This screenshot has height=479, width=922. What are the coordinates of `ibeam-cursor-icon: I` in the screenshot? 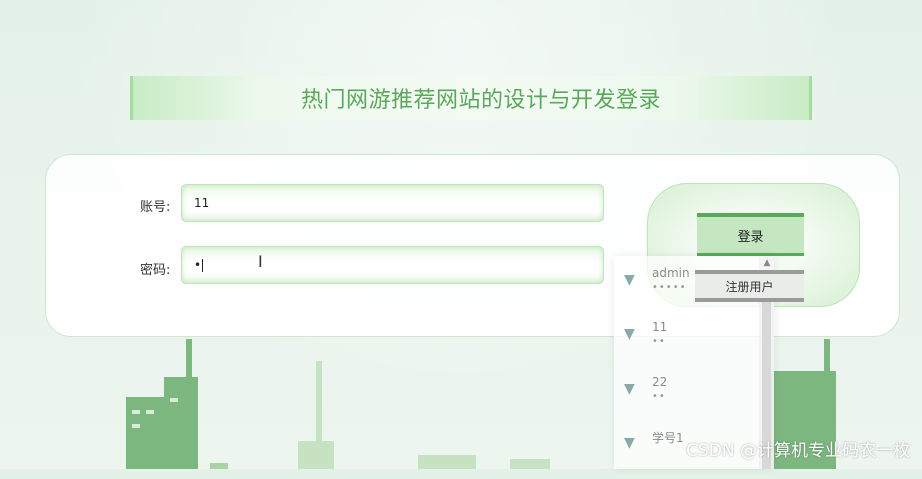 It's located at (260, 261).